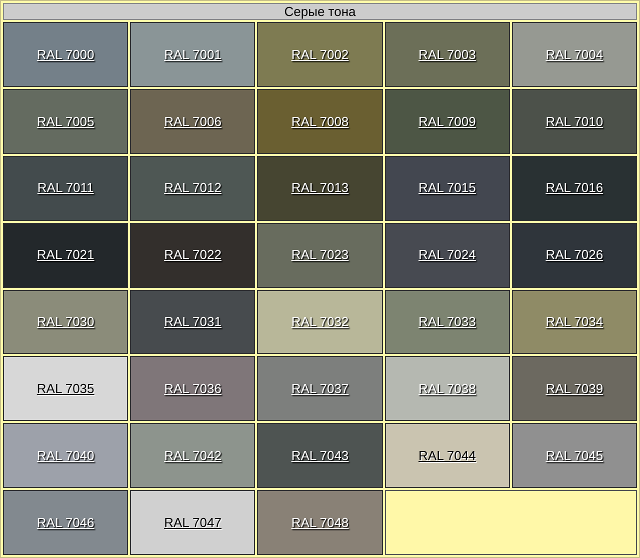 Image resolution: width=640 pixels, height=558 pixels. I want to click on color-link: RAL 7030, so click(65, 322).